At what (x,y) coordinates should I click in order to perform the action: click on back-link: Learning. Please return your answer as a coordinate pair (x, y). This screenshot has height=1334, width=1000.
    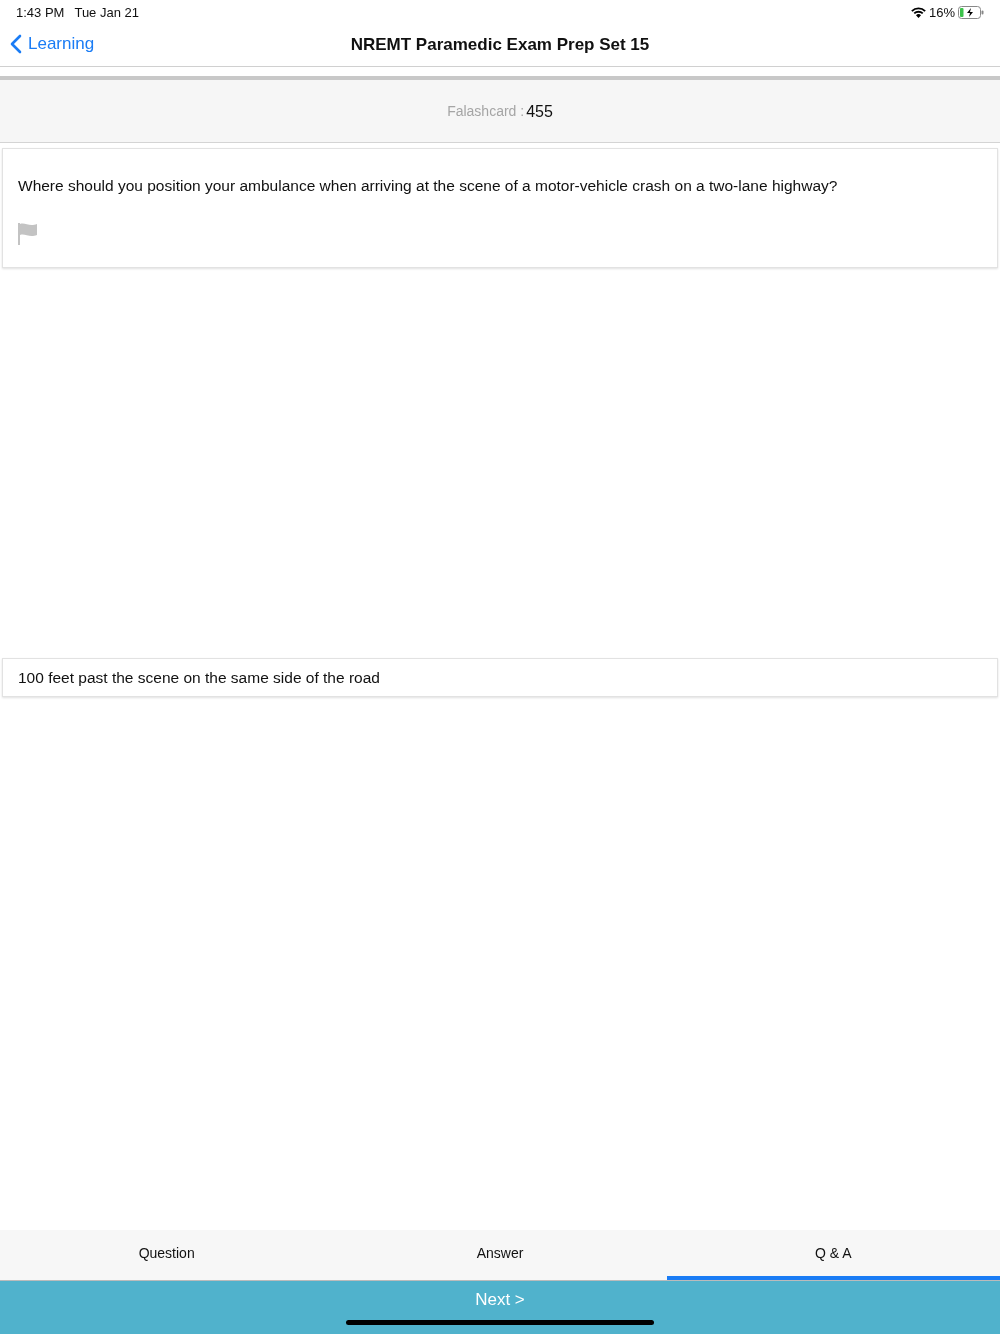
    Looking at the image, I should click on (52, 44).